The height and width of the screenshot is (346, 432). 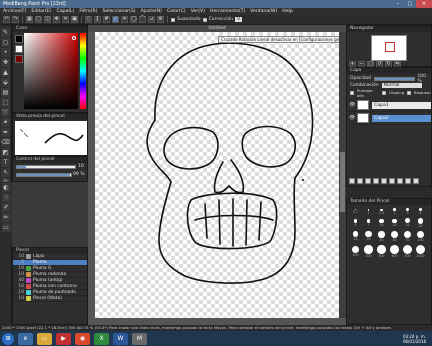 What do you see at coordinates (420, 251) in the screenshot?
I see `size-option: 1000` at bounding box center [420, 251].